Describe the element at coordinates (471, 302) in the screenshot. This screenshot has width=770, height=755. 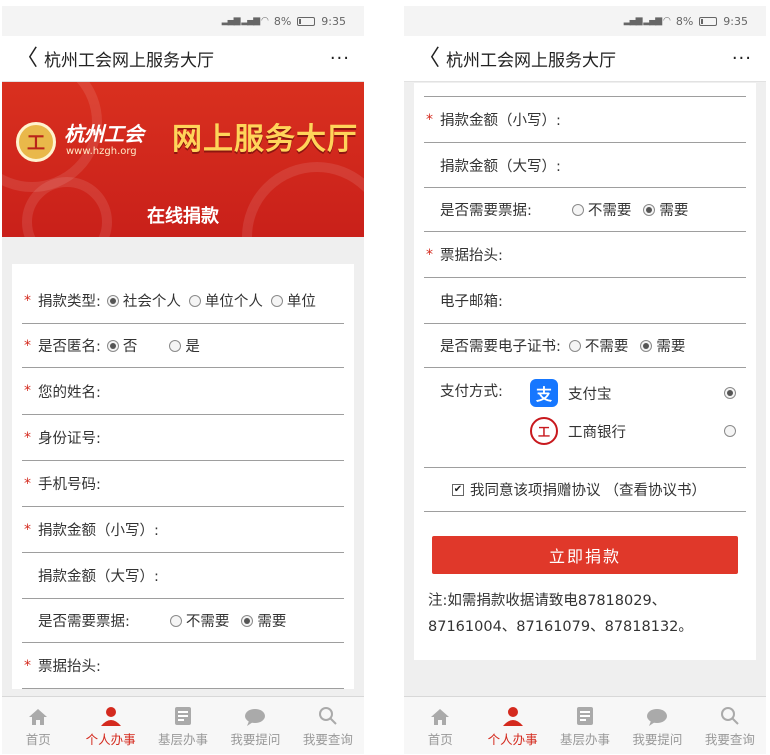
I see `field-label: 电子邮箱:` at that location.